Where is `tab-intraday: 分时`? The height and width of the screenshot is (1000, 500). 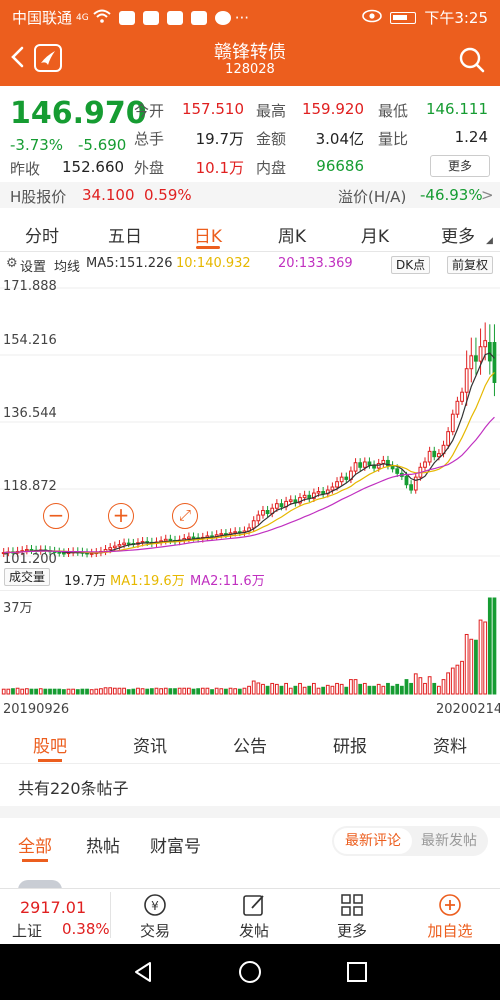
tab-intraday: 分时 is located at coordinates (42, 234).